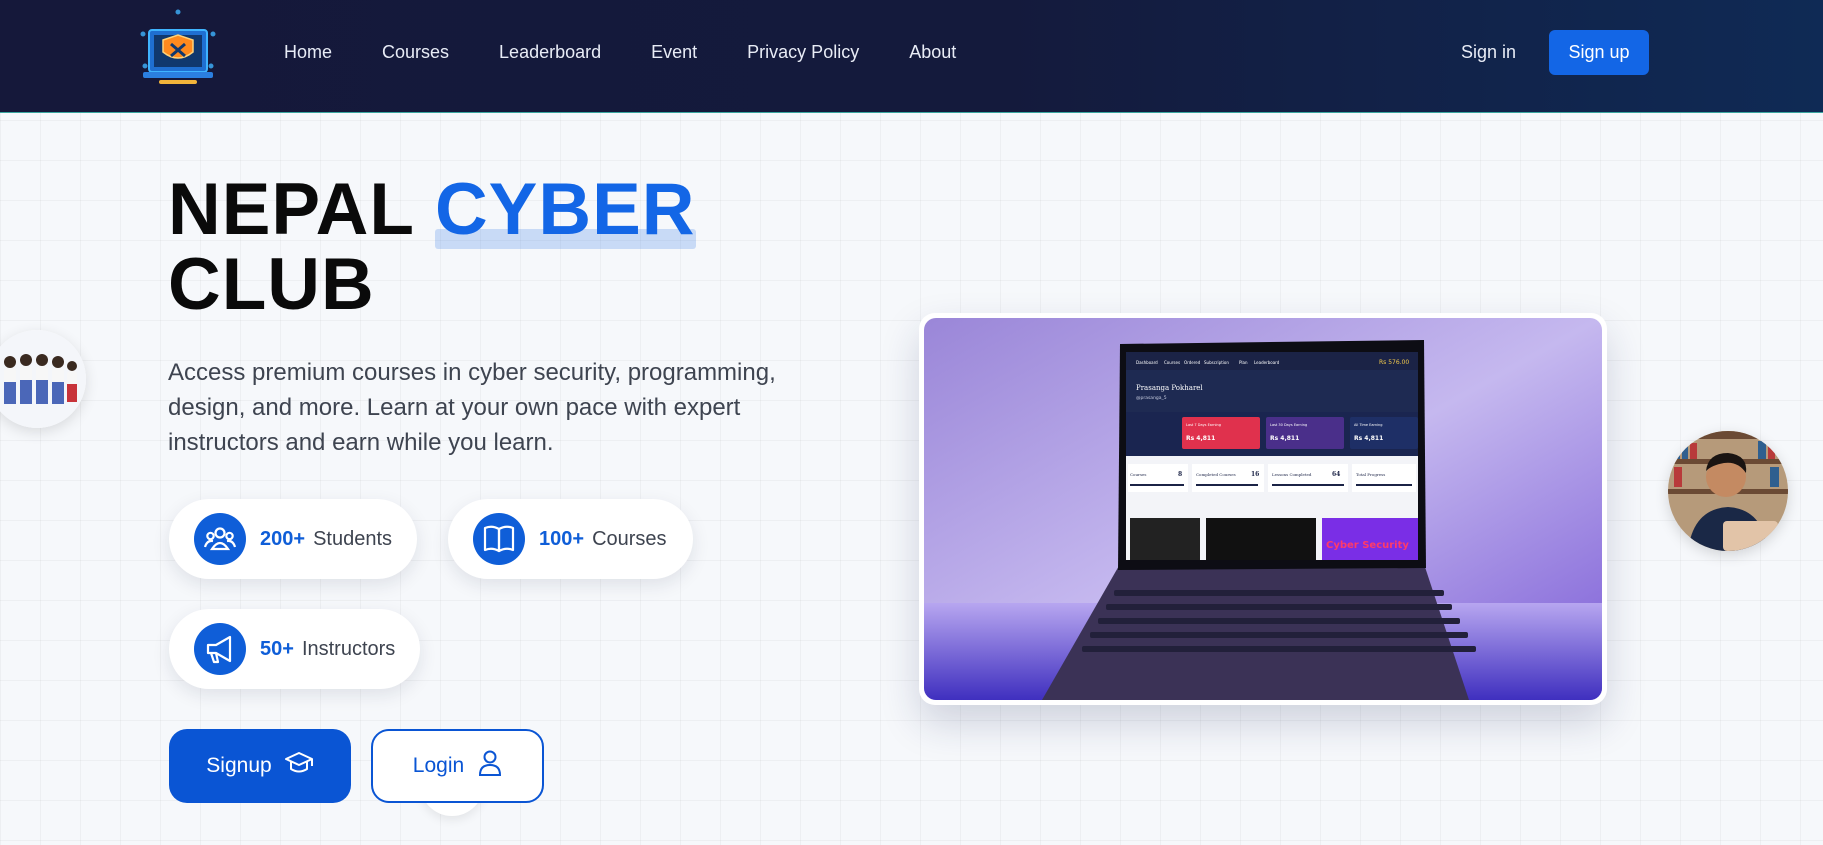 The height and width of the screenshot is (845, 1823). Describe the element at coordinates (291, 209) in the screenshot. I see `hero-title-part1: NEPAL` at that location.